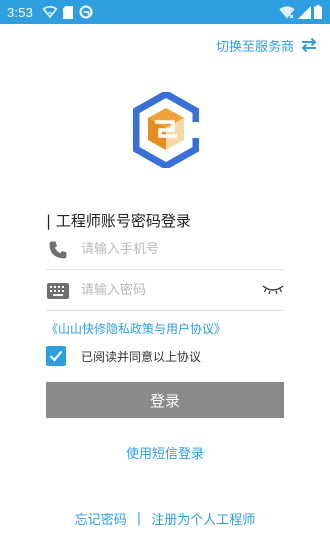 The height and width of the screenshot is (550, 330). Describe the element at coordinates (254, 47) in the screenshot. I see `switch-provider-label: 切换至服务商` at that location.